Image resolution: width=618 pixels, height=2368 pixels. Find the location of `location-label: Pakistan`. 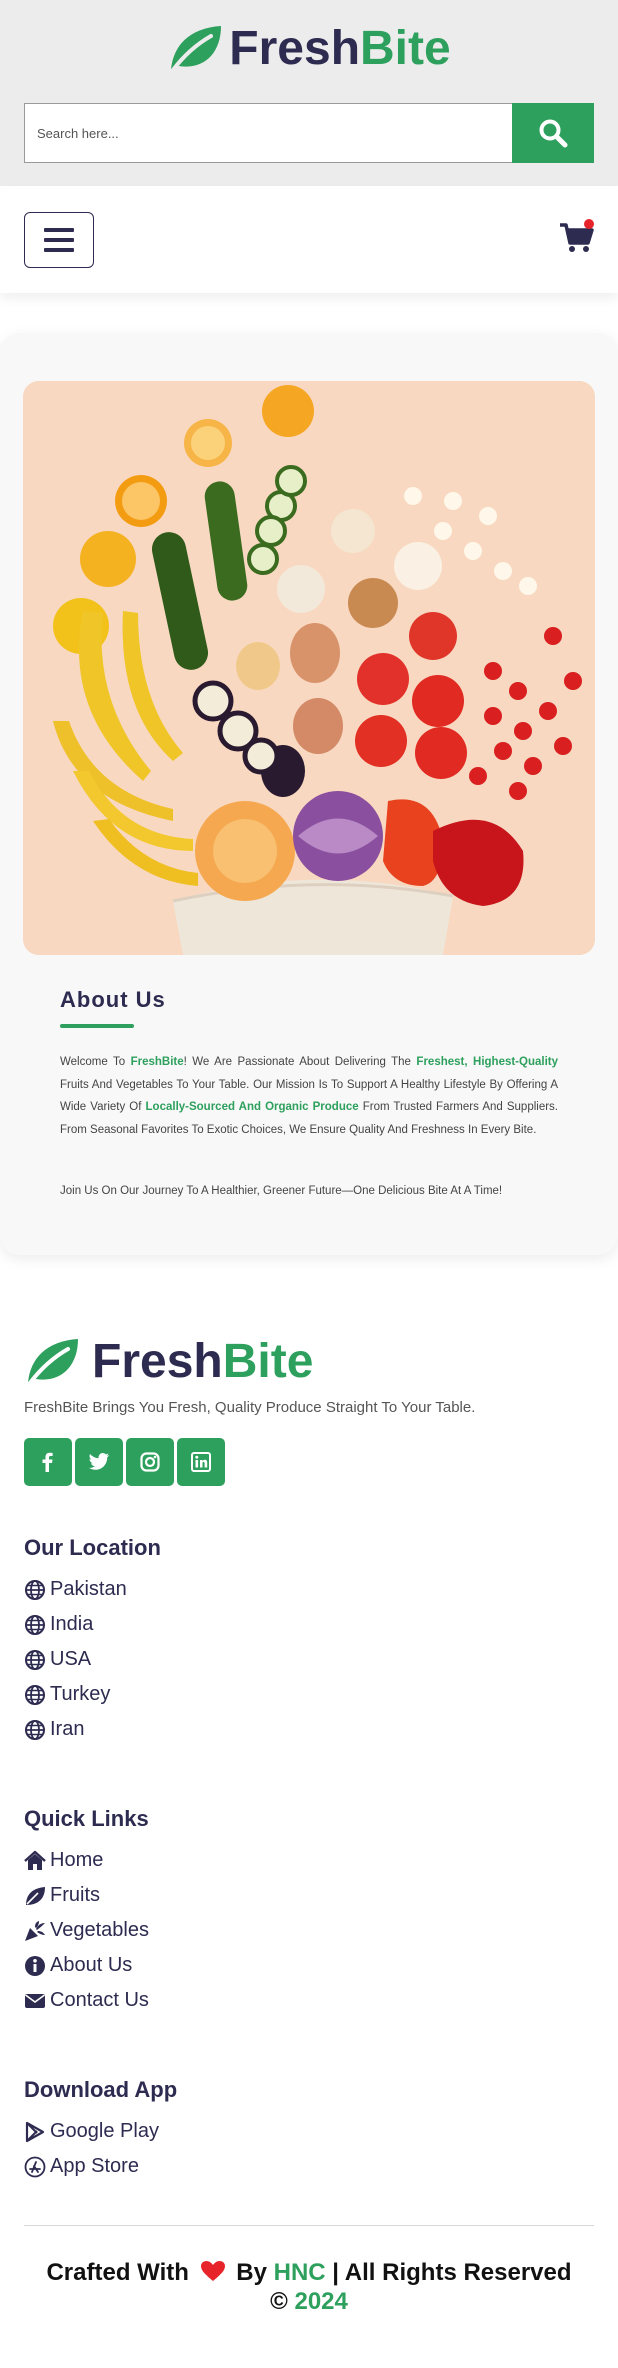

location-label: Pakistan is located at coordinates (88, 1589).